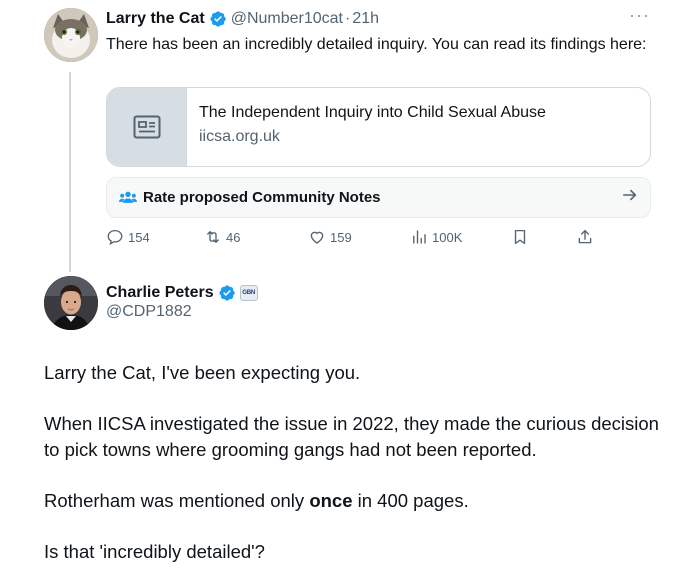 Image resolution: width=680 pixels, height=588 pixels. I want to click on community-notes-label: Rate proposed Community Notes, so click(262, 197).